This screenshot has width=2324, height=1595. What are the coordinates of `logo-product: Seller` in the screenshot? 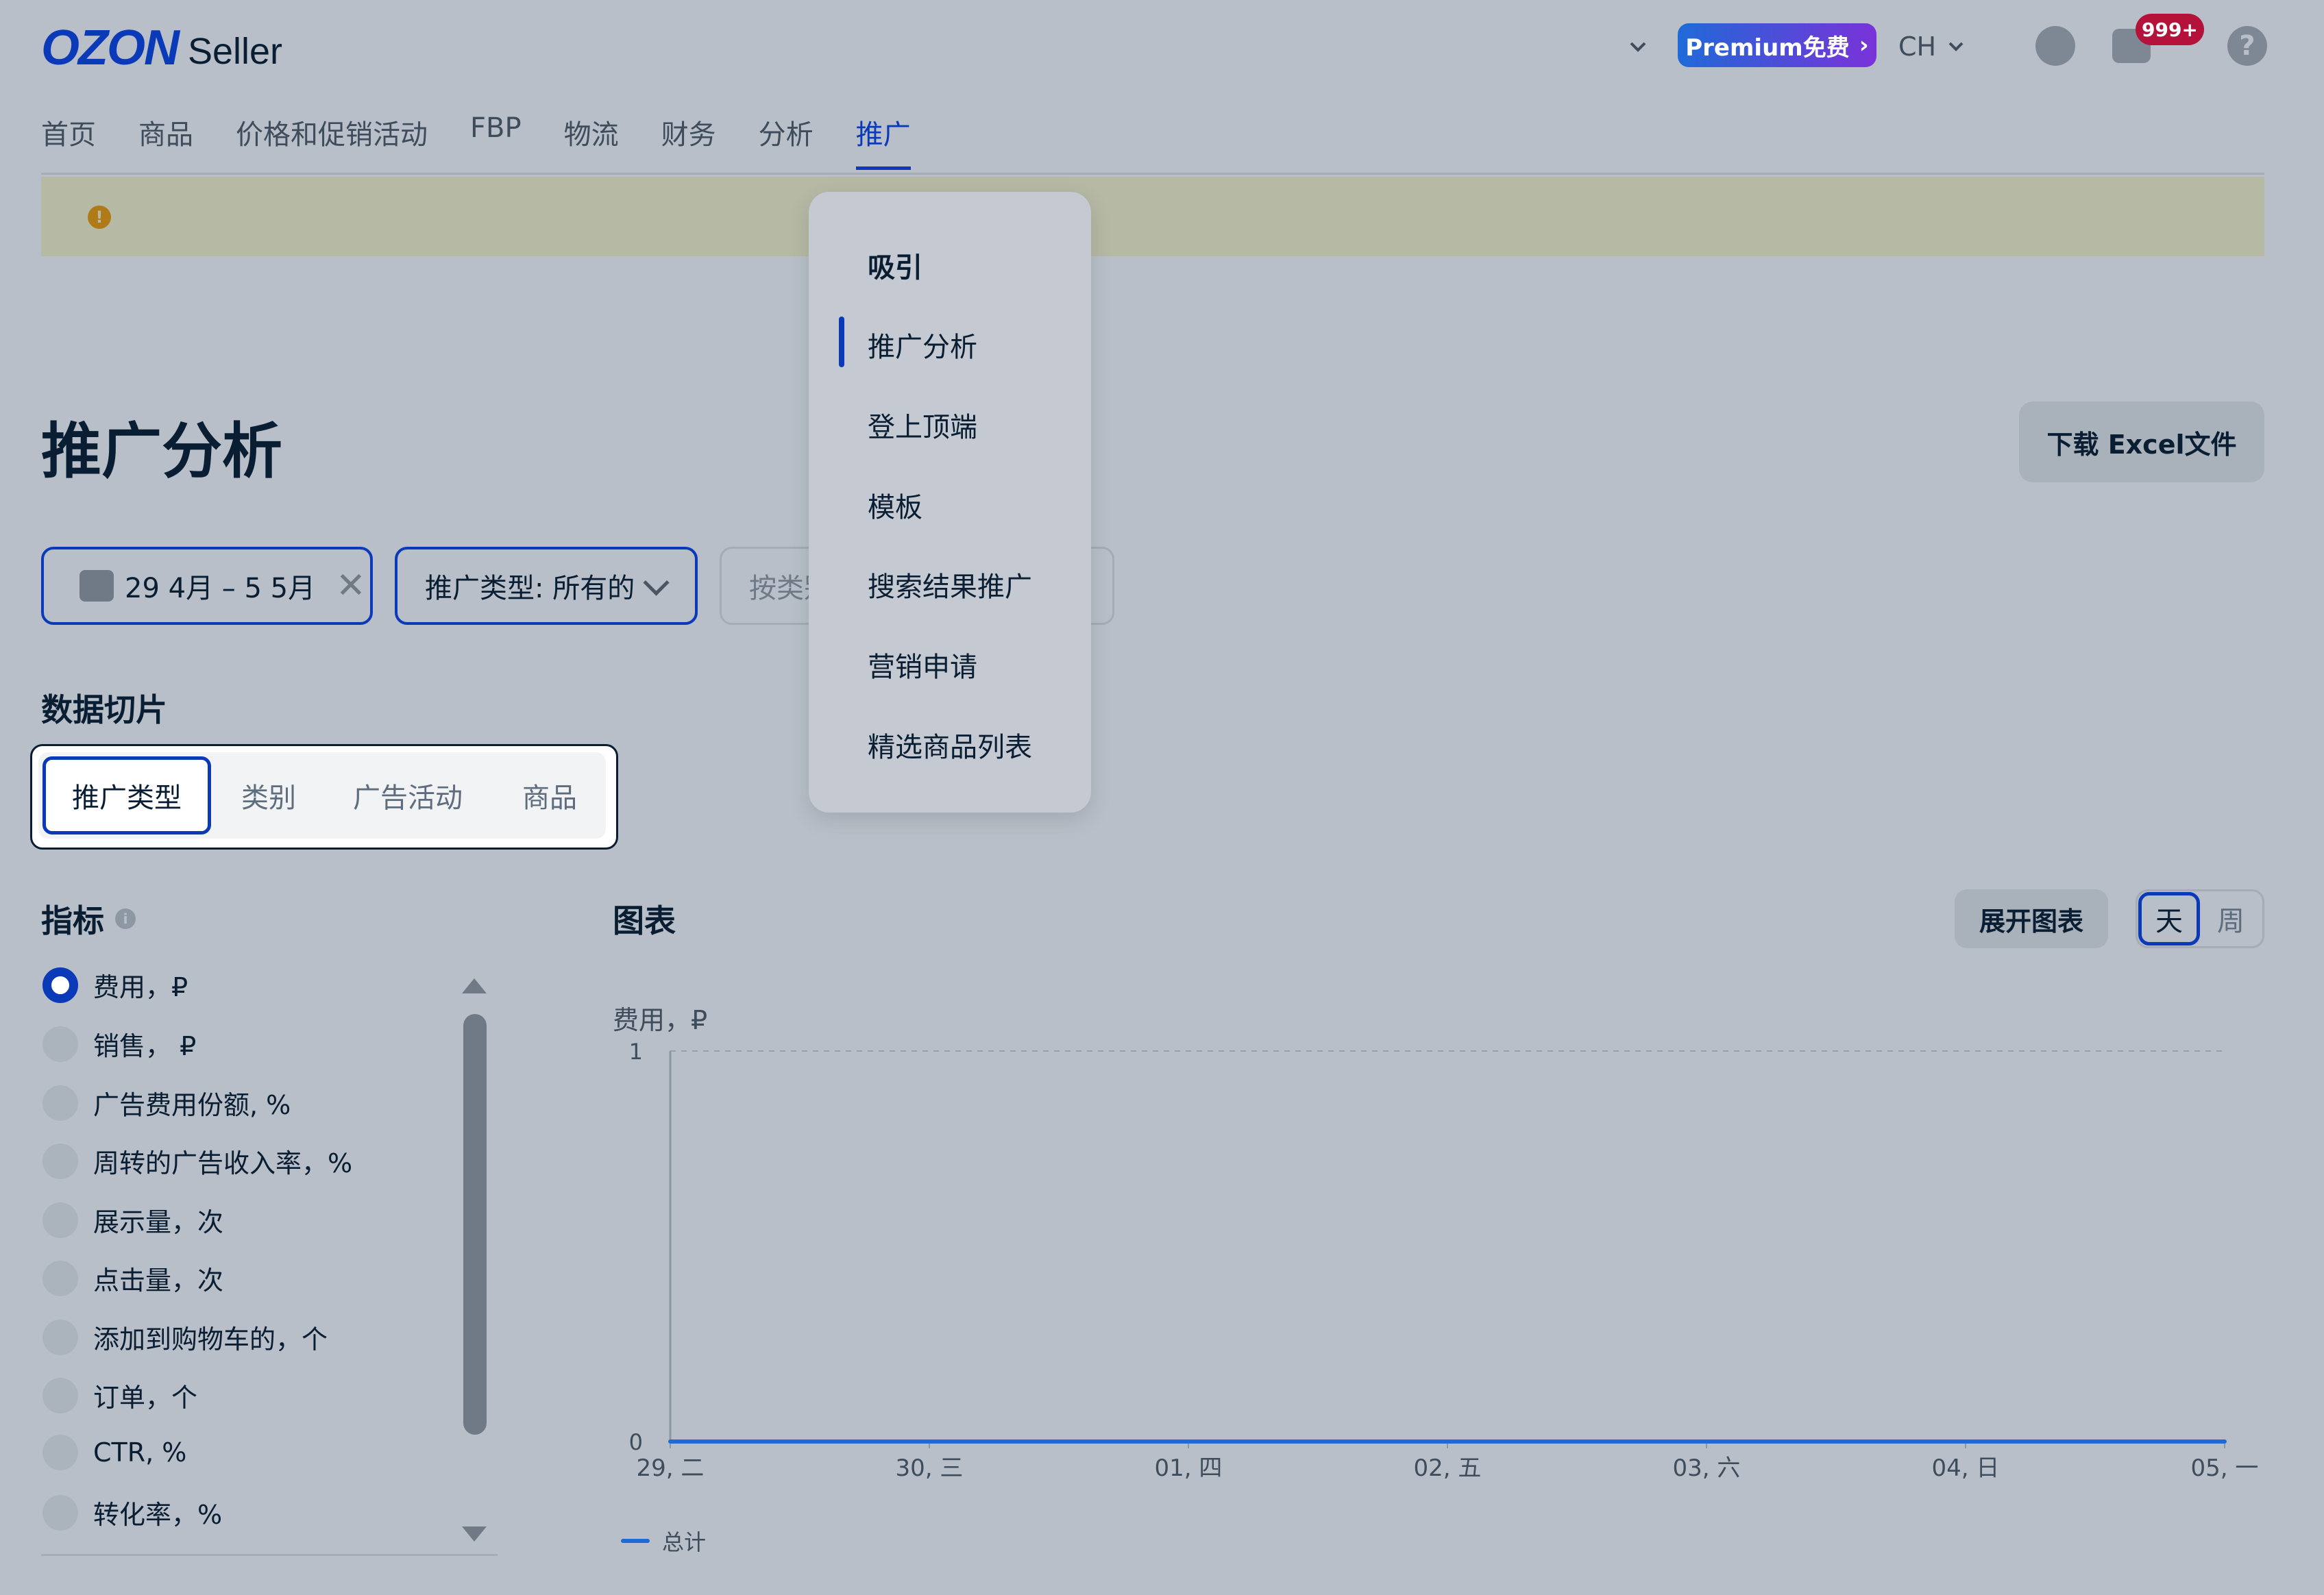 It's located at (235, 52).